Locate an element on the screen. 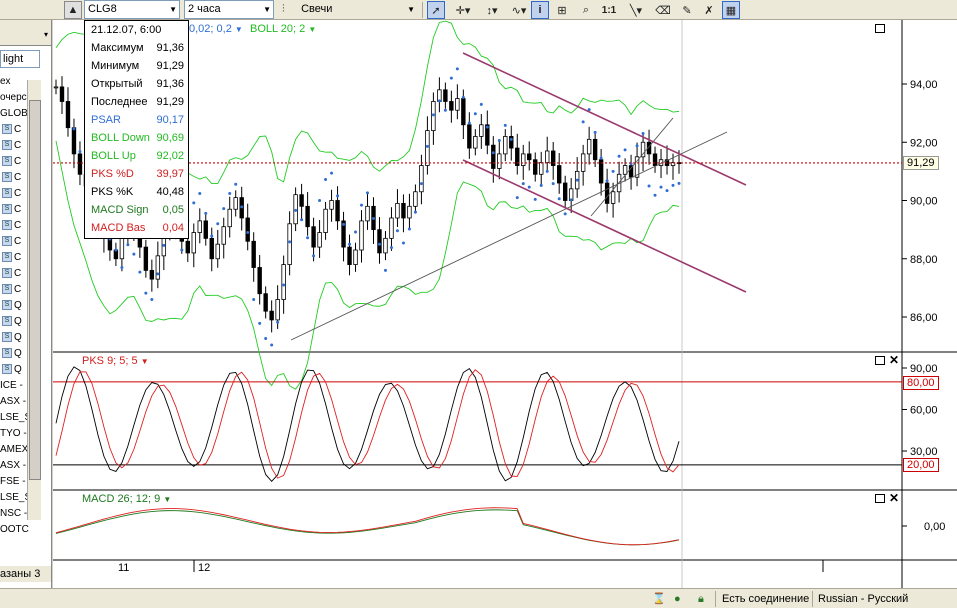 This screenshot has height=608, width=957. zoom-in-icon: ⌕ is located at coordinates (586, 10).